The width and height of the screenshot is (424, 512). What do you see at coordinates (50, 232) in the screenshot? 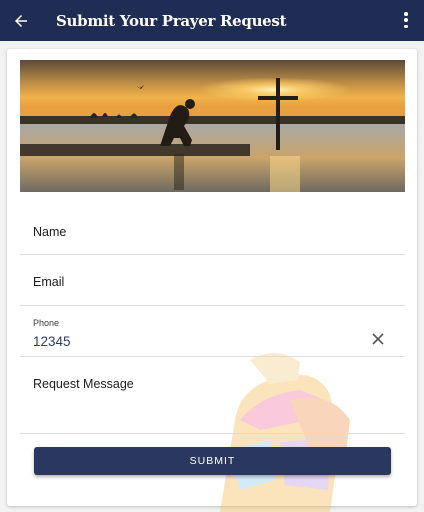
I see `name-label: Name` at bounding box center [50, 232].